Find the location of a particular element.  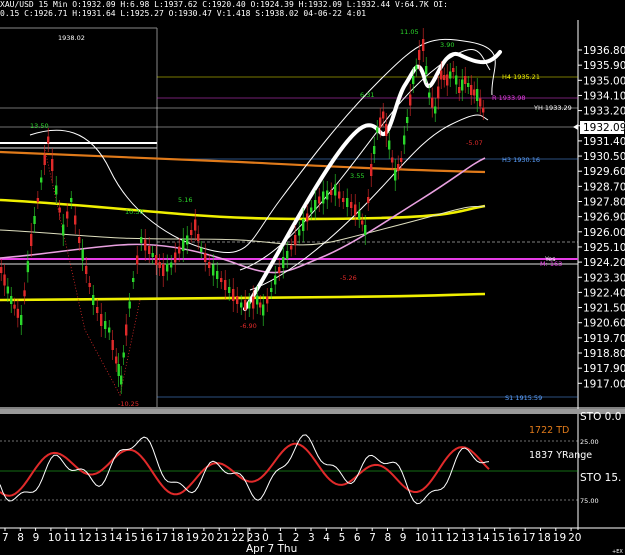

zigzag-line is located at coordinates (92, 273).